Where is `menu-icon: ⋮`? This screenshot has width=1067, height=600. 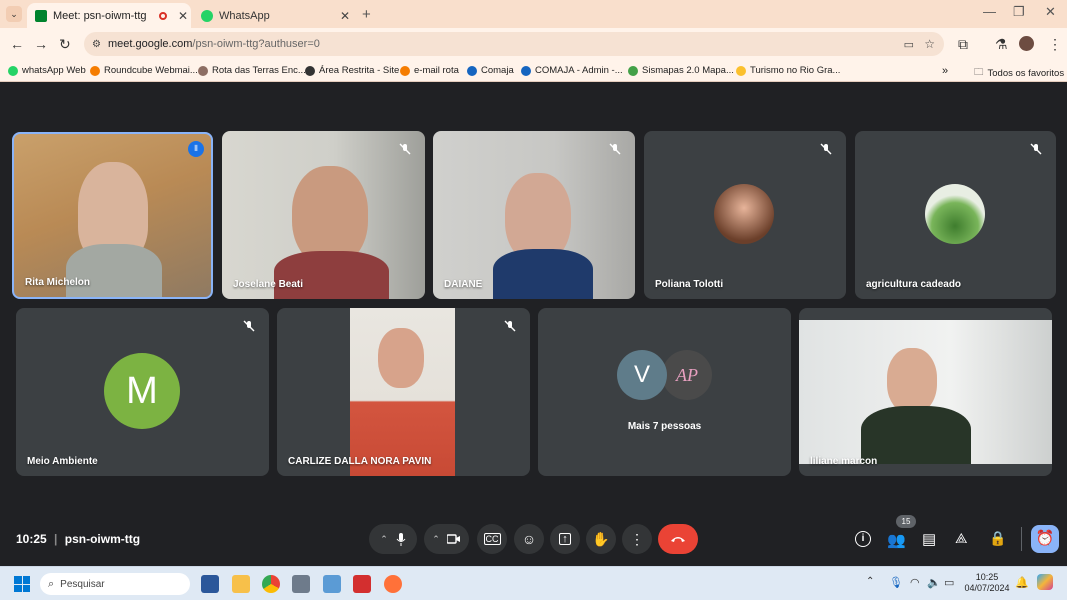
menu-icon: ⋮ is located at coordinates (1055, 44).